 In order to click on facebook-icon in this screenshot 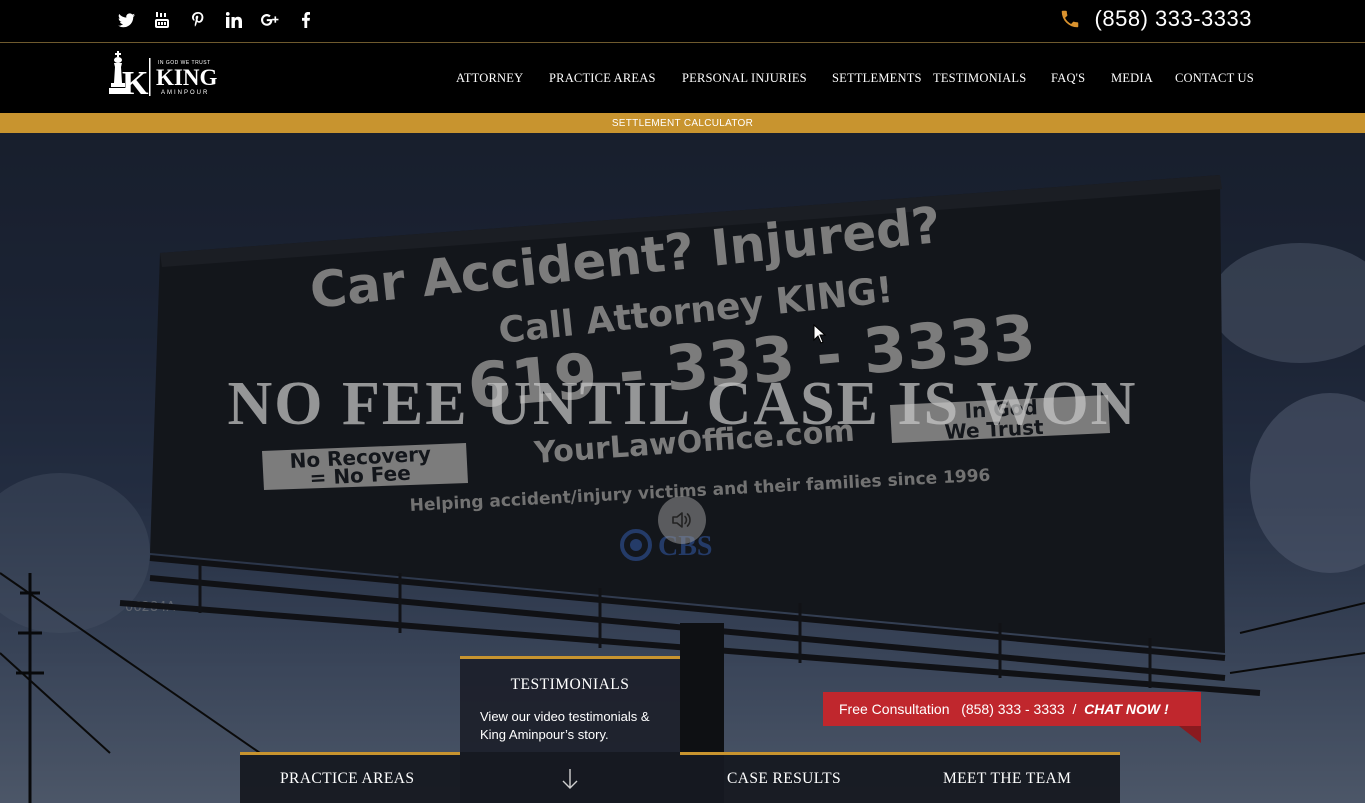, I will do `click(306, 20)`.